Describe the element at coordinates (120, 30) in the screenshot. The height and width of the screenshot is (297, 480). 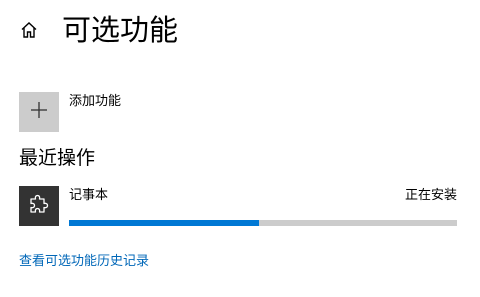
I see `page-title: 可选功能` at that location.